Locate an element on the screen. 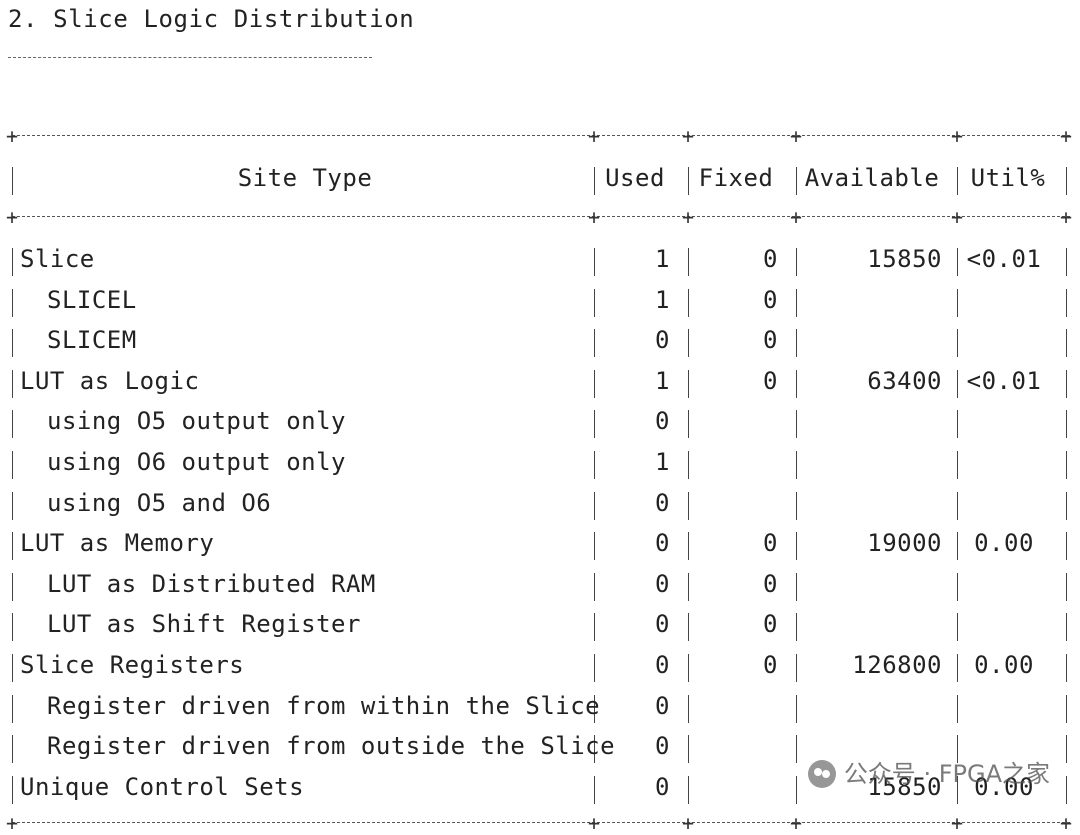  row-site-type: LUT as Shift Register is located at coordinates (204, 624).